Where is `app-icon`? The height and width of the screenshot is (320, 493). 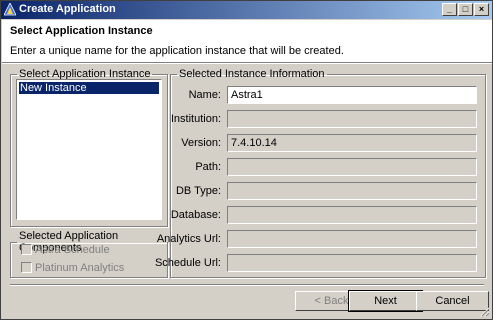 app-icon is located at coordinates (10, 9).